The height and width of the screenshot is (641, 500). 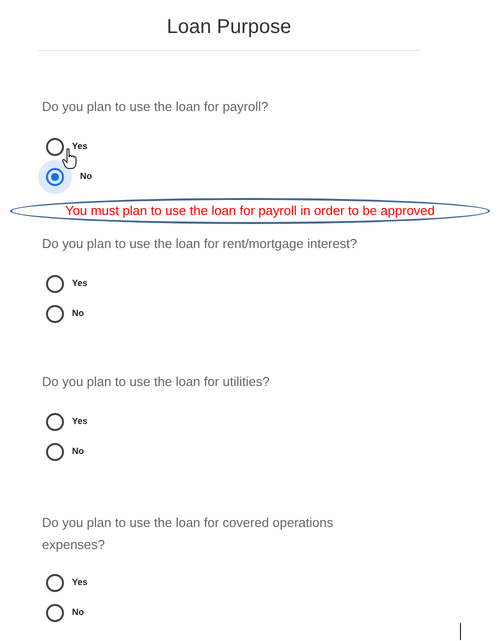 What do you see at coordinates (229, 27) in the screenshot?
I see `page-title: Loan Purpose` at bounding box center [229, 27].